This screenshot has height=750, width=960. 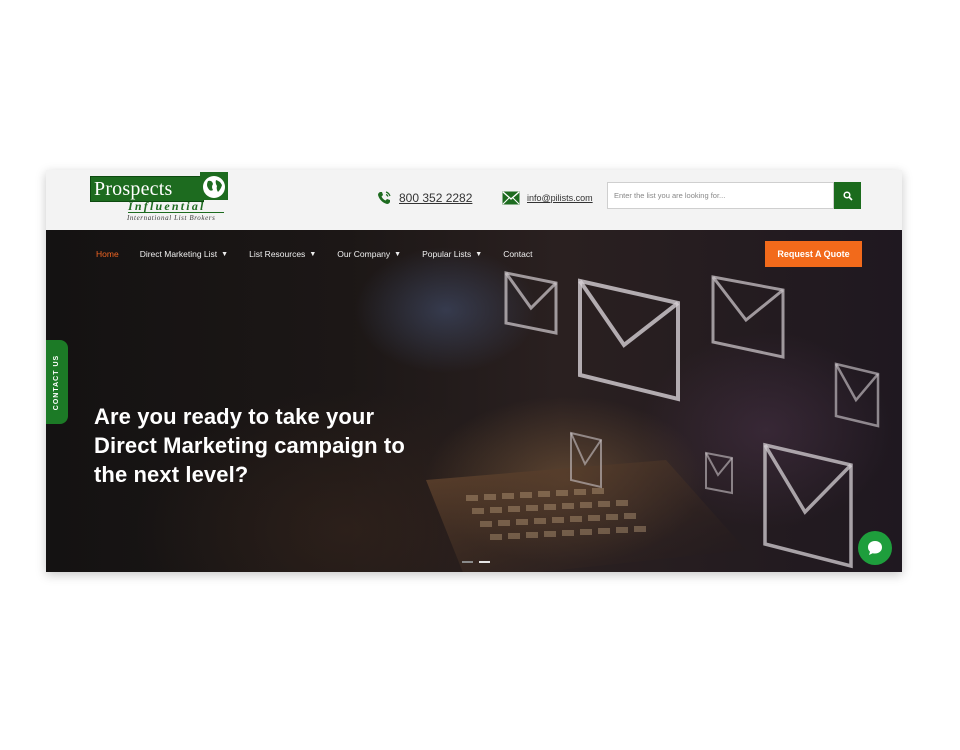 I want to click on search-input, so click(x=720, y=195).